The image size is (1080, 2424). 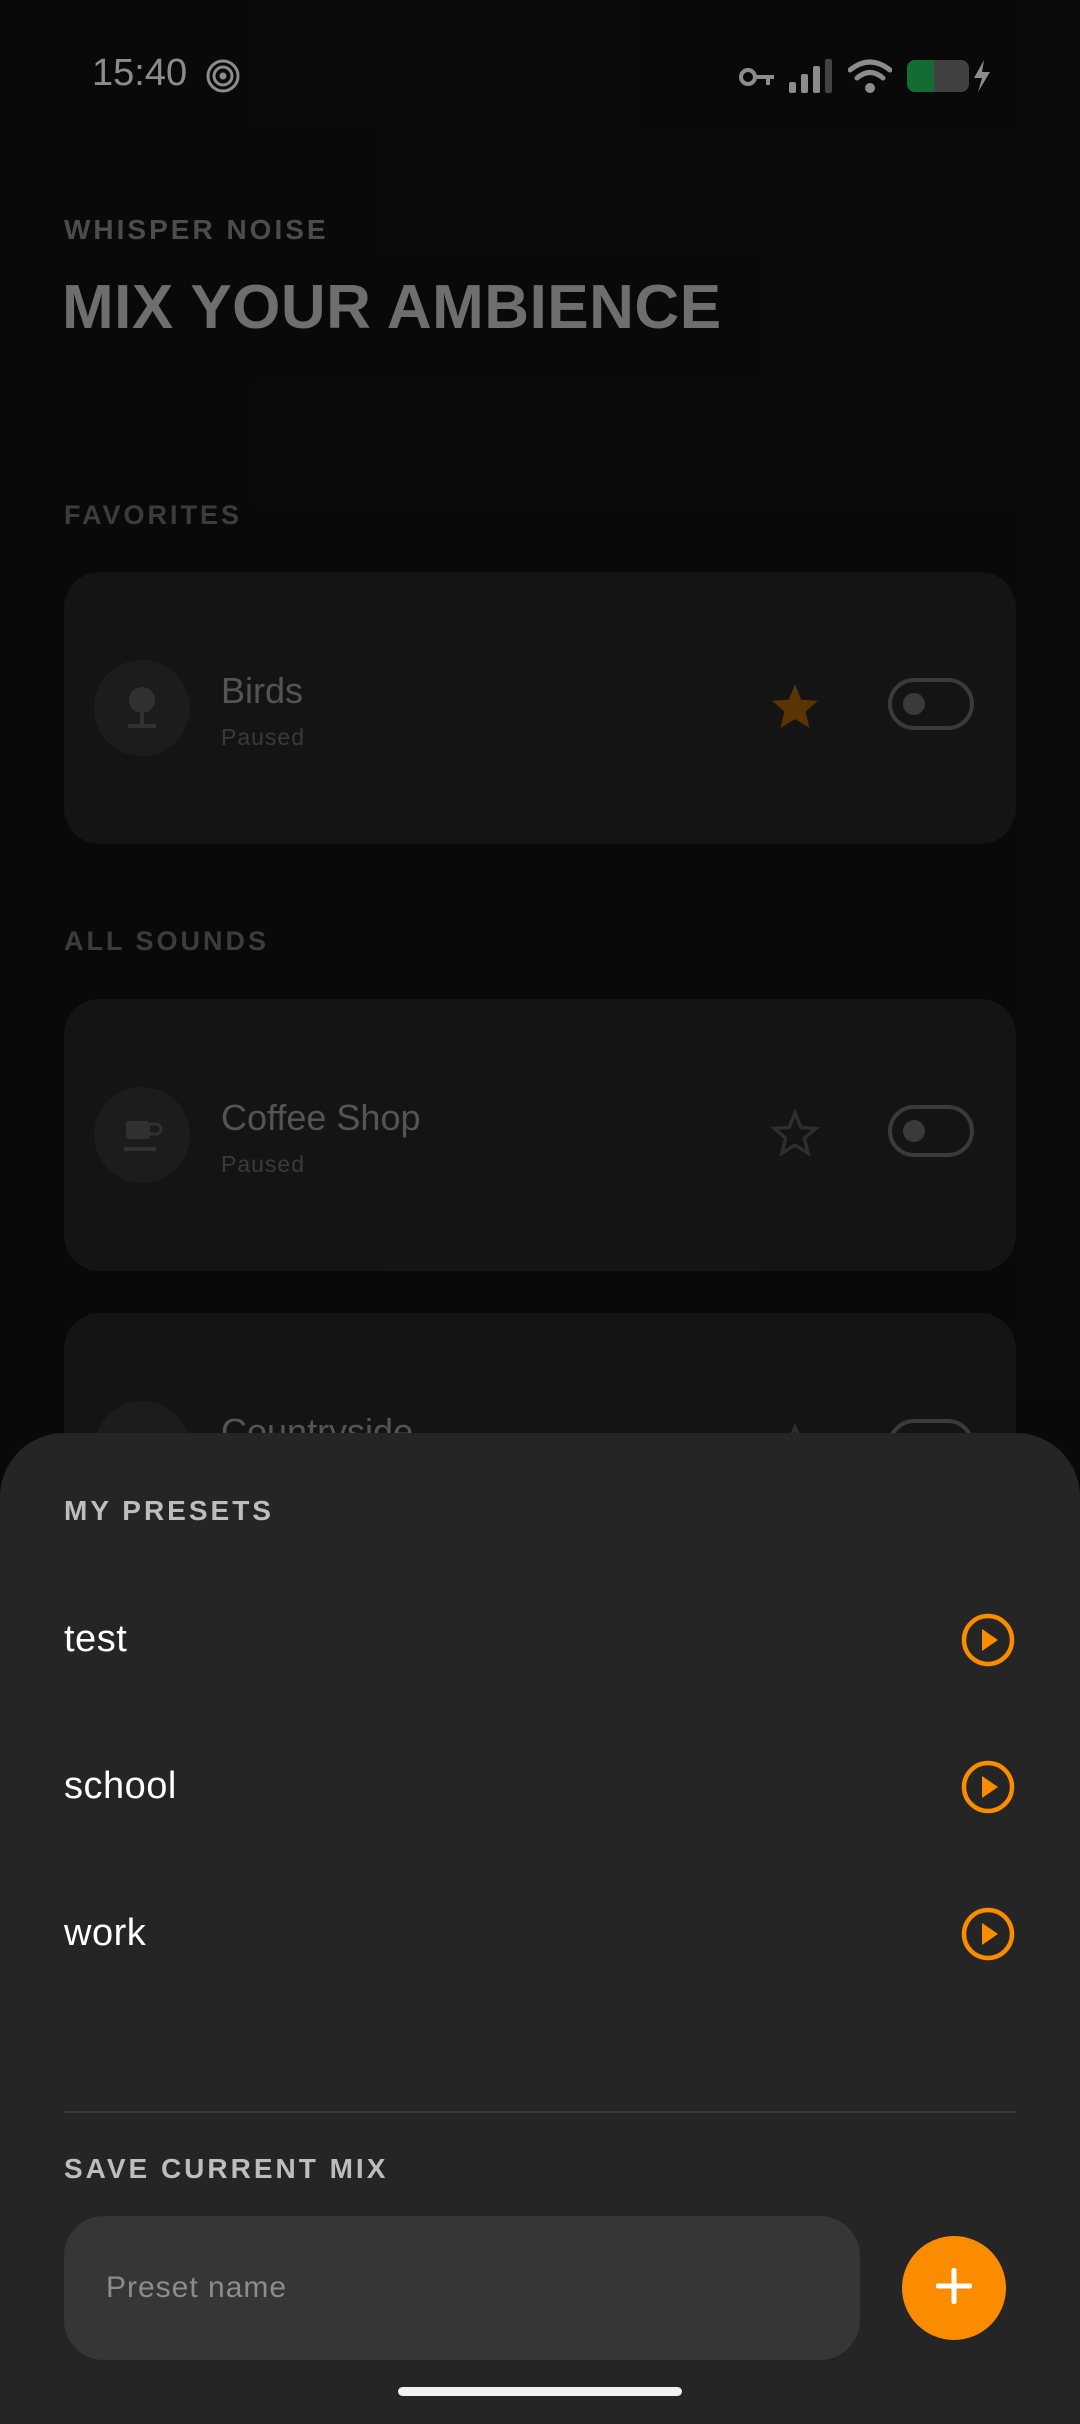 What do you see at coordinates (540, 1787) in the screenshot?
I see `preset-row-school: school` at bounding box center [540, 1787].